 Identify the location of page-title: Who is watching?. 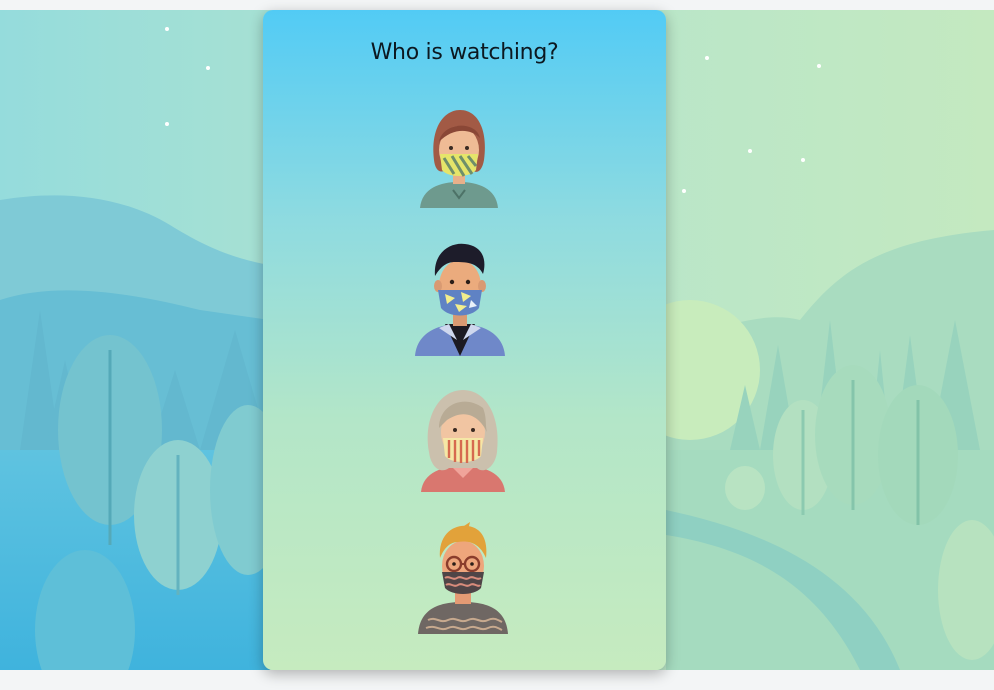
(464, 52).